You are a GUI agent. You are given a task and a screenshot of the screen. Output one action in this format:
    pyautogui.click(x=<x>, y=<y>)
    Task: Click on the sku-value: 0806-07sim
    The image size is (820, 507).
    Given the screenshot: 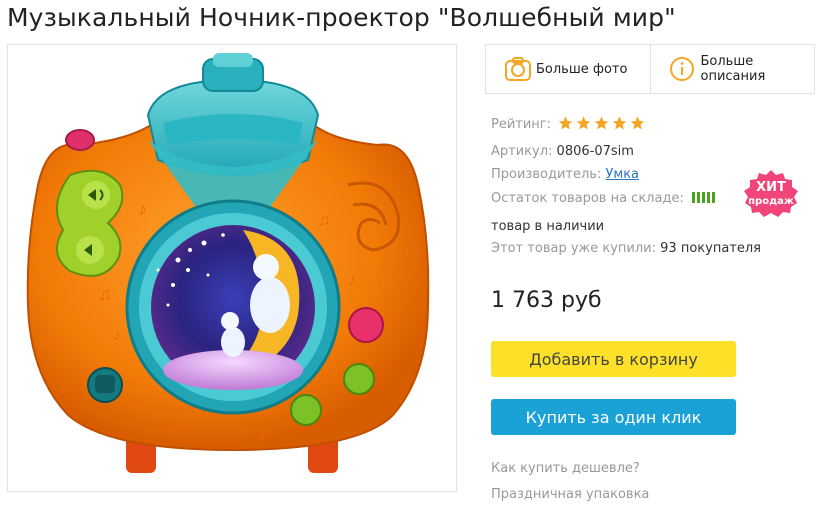 What is the action you would take?
    pyautogui.click(x=595, y=151)
    